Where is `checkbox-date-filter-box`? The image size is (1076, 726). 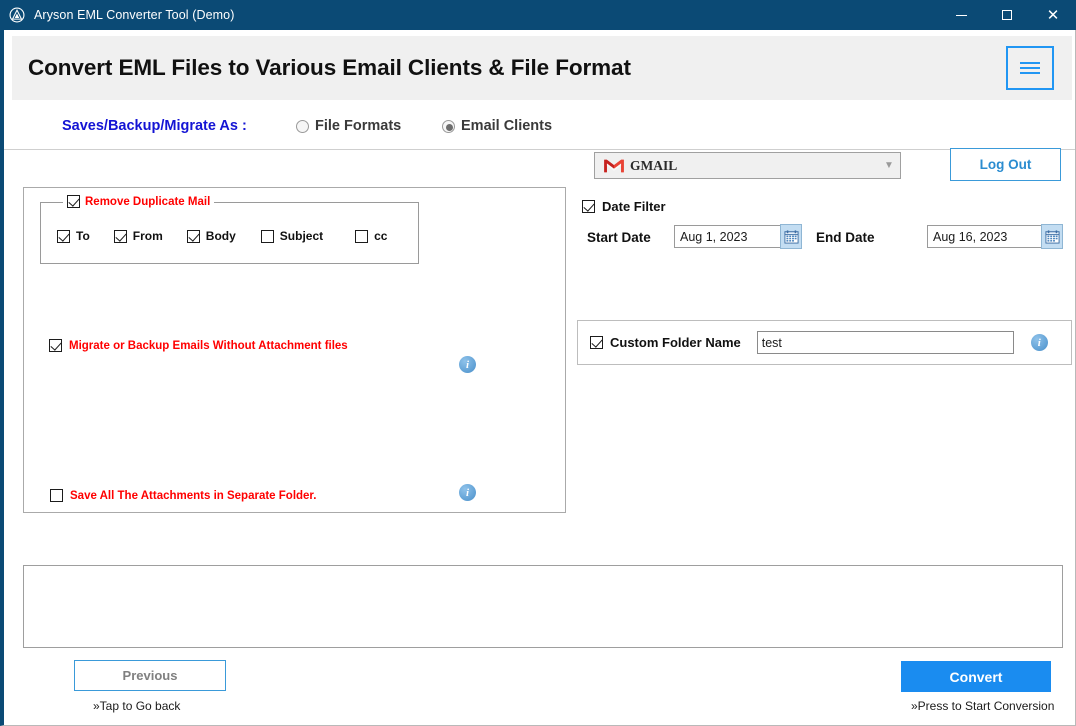 checkbox-date-filter-box is located at coordinates (588, 206).